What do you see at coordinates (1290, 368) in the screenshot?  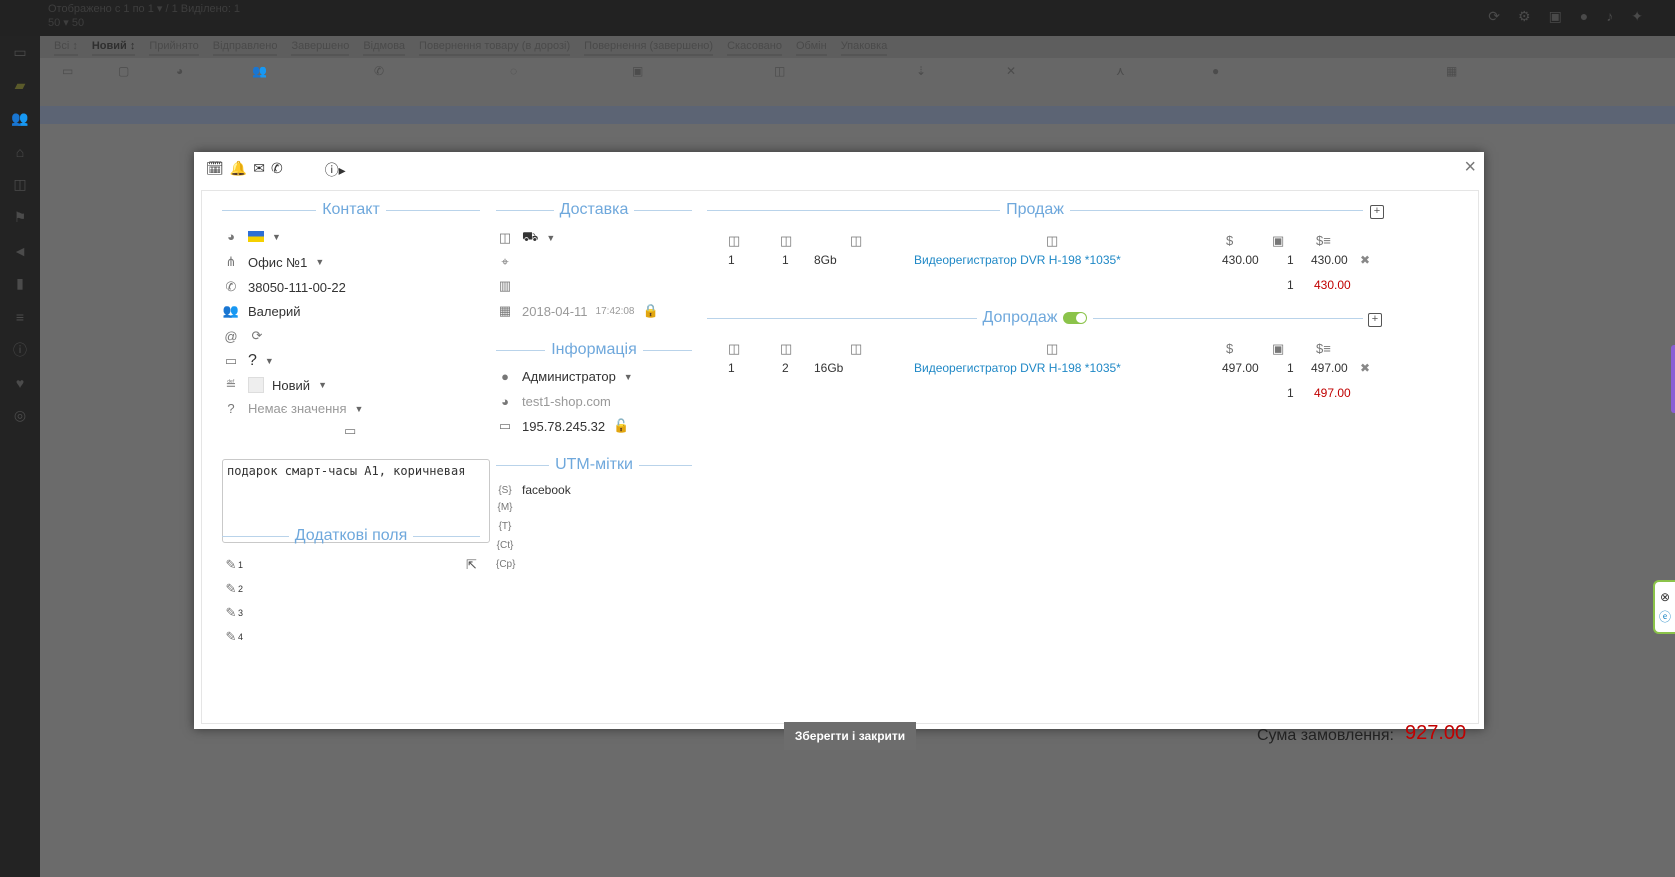 I see `upsell-qty: 1` at bounding box center [1290, 368].